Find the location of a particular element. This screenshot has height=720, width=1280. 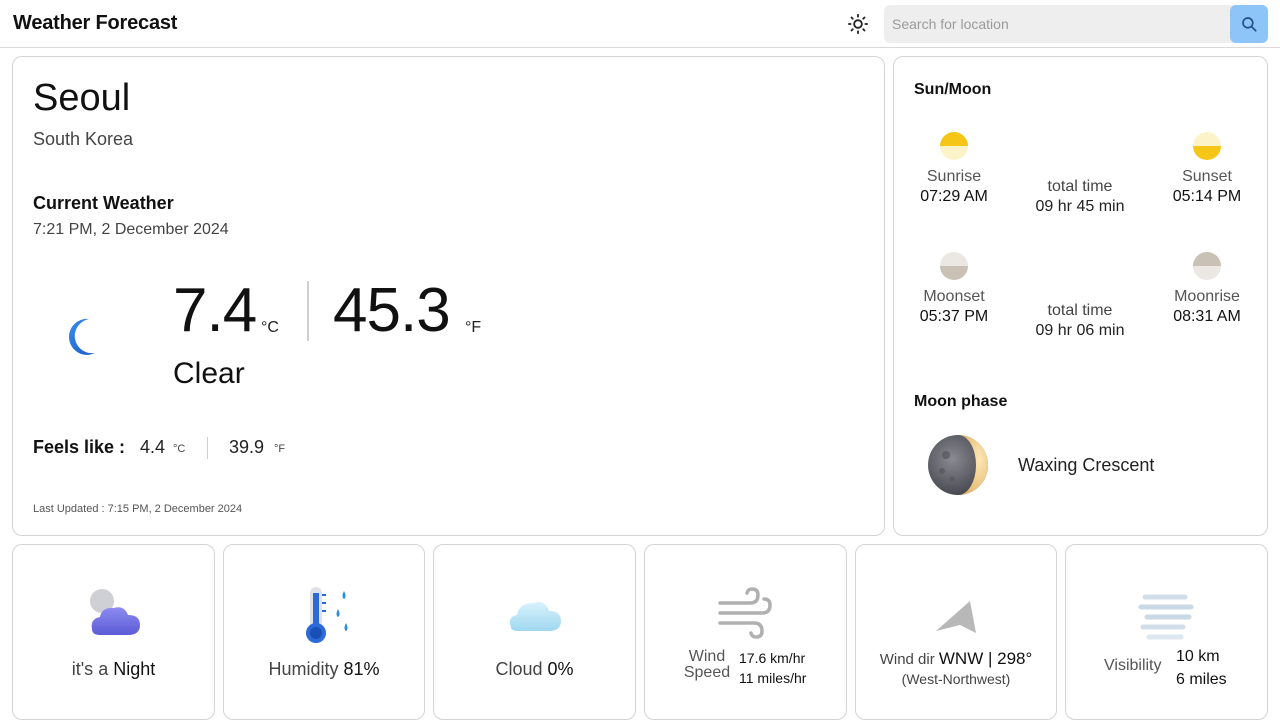

temperature-fahrenheit: 45.3 is located at coordinates (392, 310).